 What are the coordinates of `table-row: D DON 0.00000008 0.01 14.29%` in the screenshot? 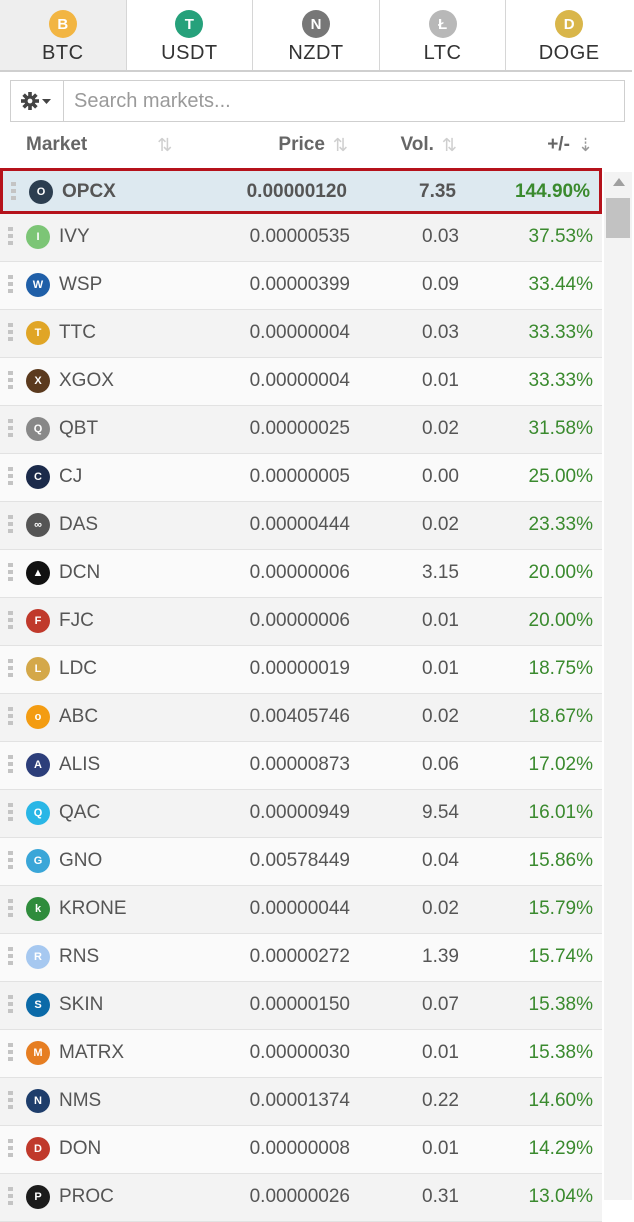 It's located at (301, 1150).